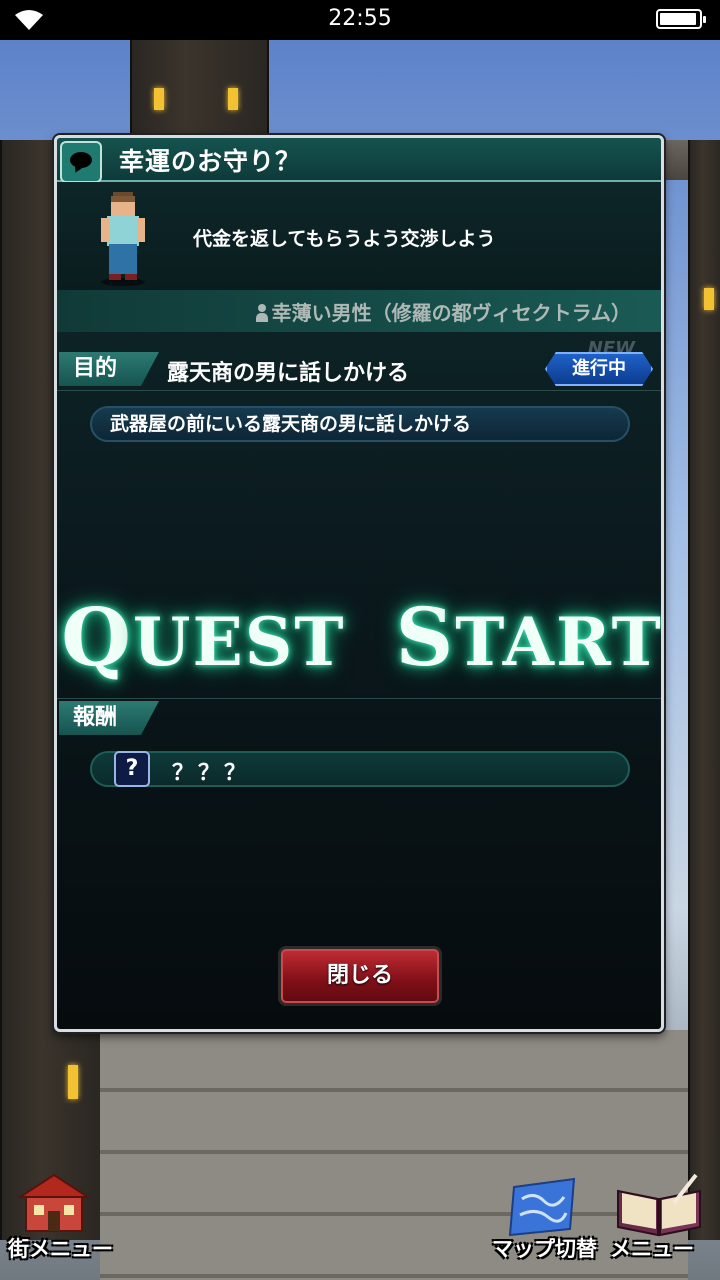 The image size is (720, 1280). Describe the element at coordinates (559, 642) in the screenshot. I see `banner-word-rest-2: TART` at that location.